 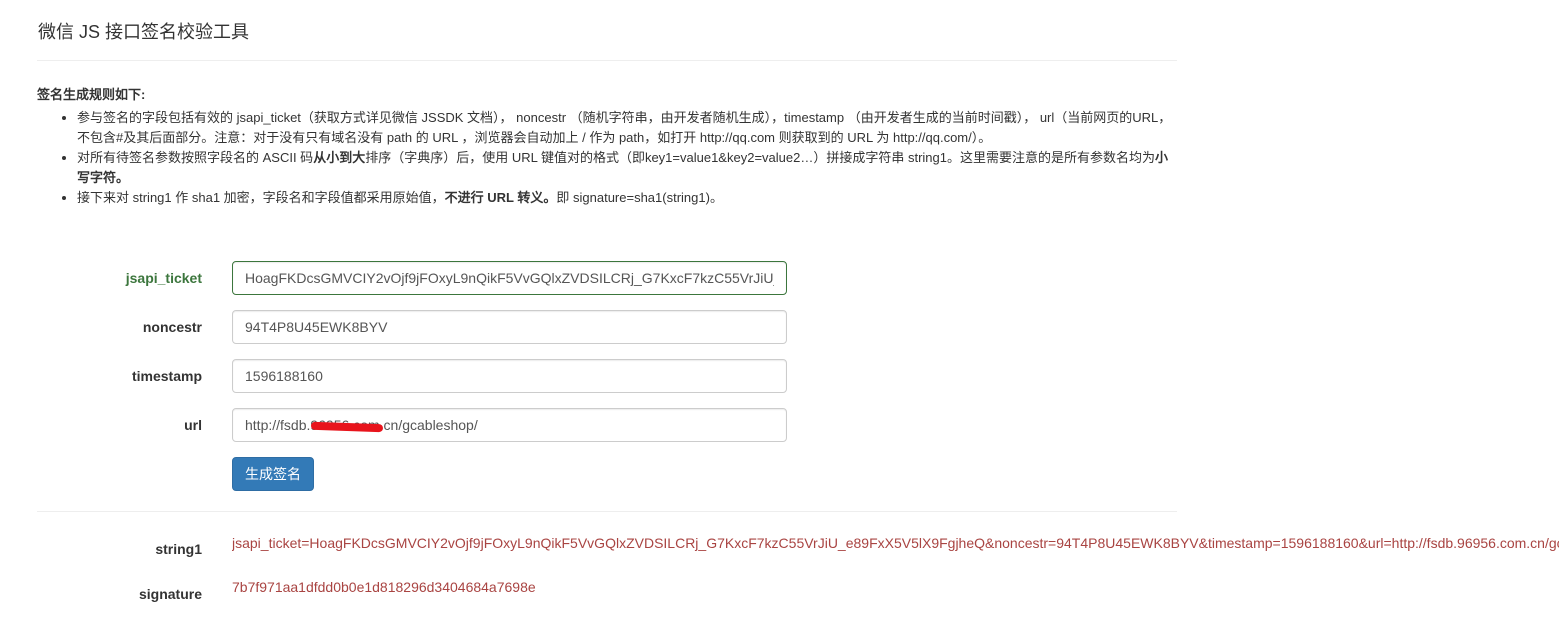 What do you see at coordinates (193, 425) in the screenshot?
I see `url-label: url` at bounding box center [193, 425].